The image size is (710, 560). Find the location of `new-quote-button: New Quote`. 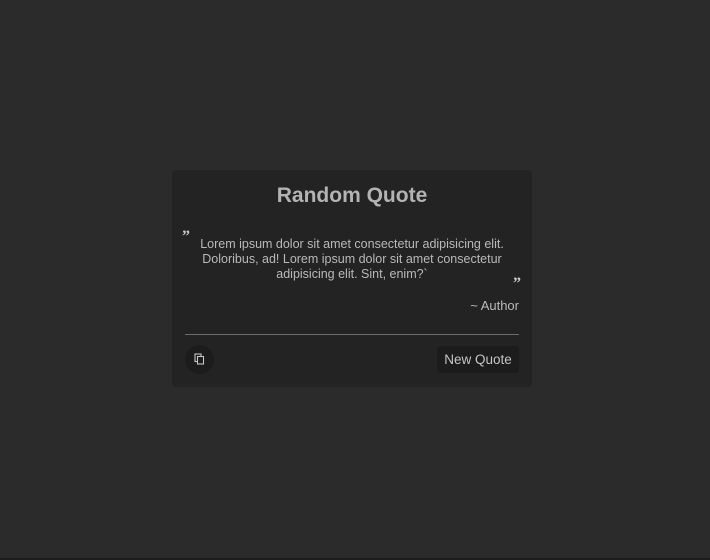

new-quote-button: New Quote is located at coordinates (478, 359).